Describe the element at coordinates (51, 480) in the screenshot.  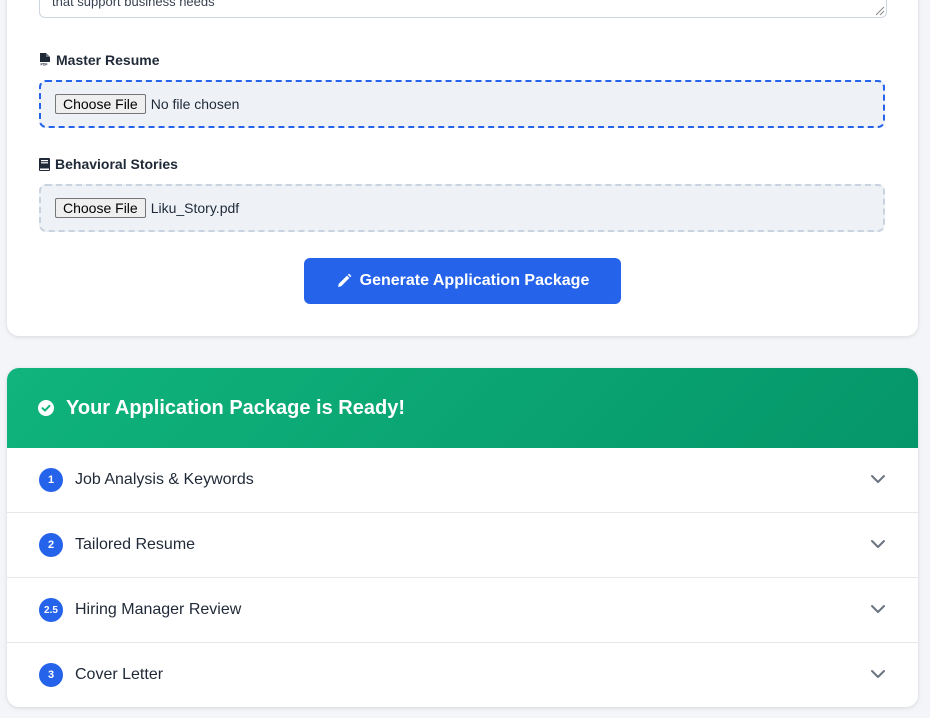
I see `section-number-badge: 1` at that location.